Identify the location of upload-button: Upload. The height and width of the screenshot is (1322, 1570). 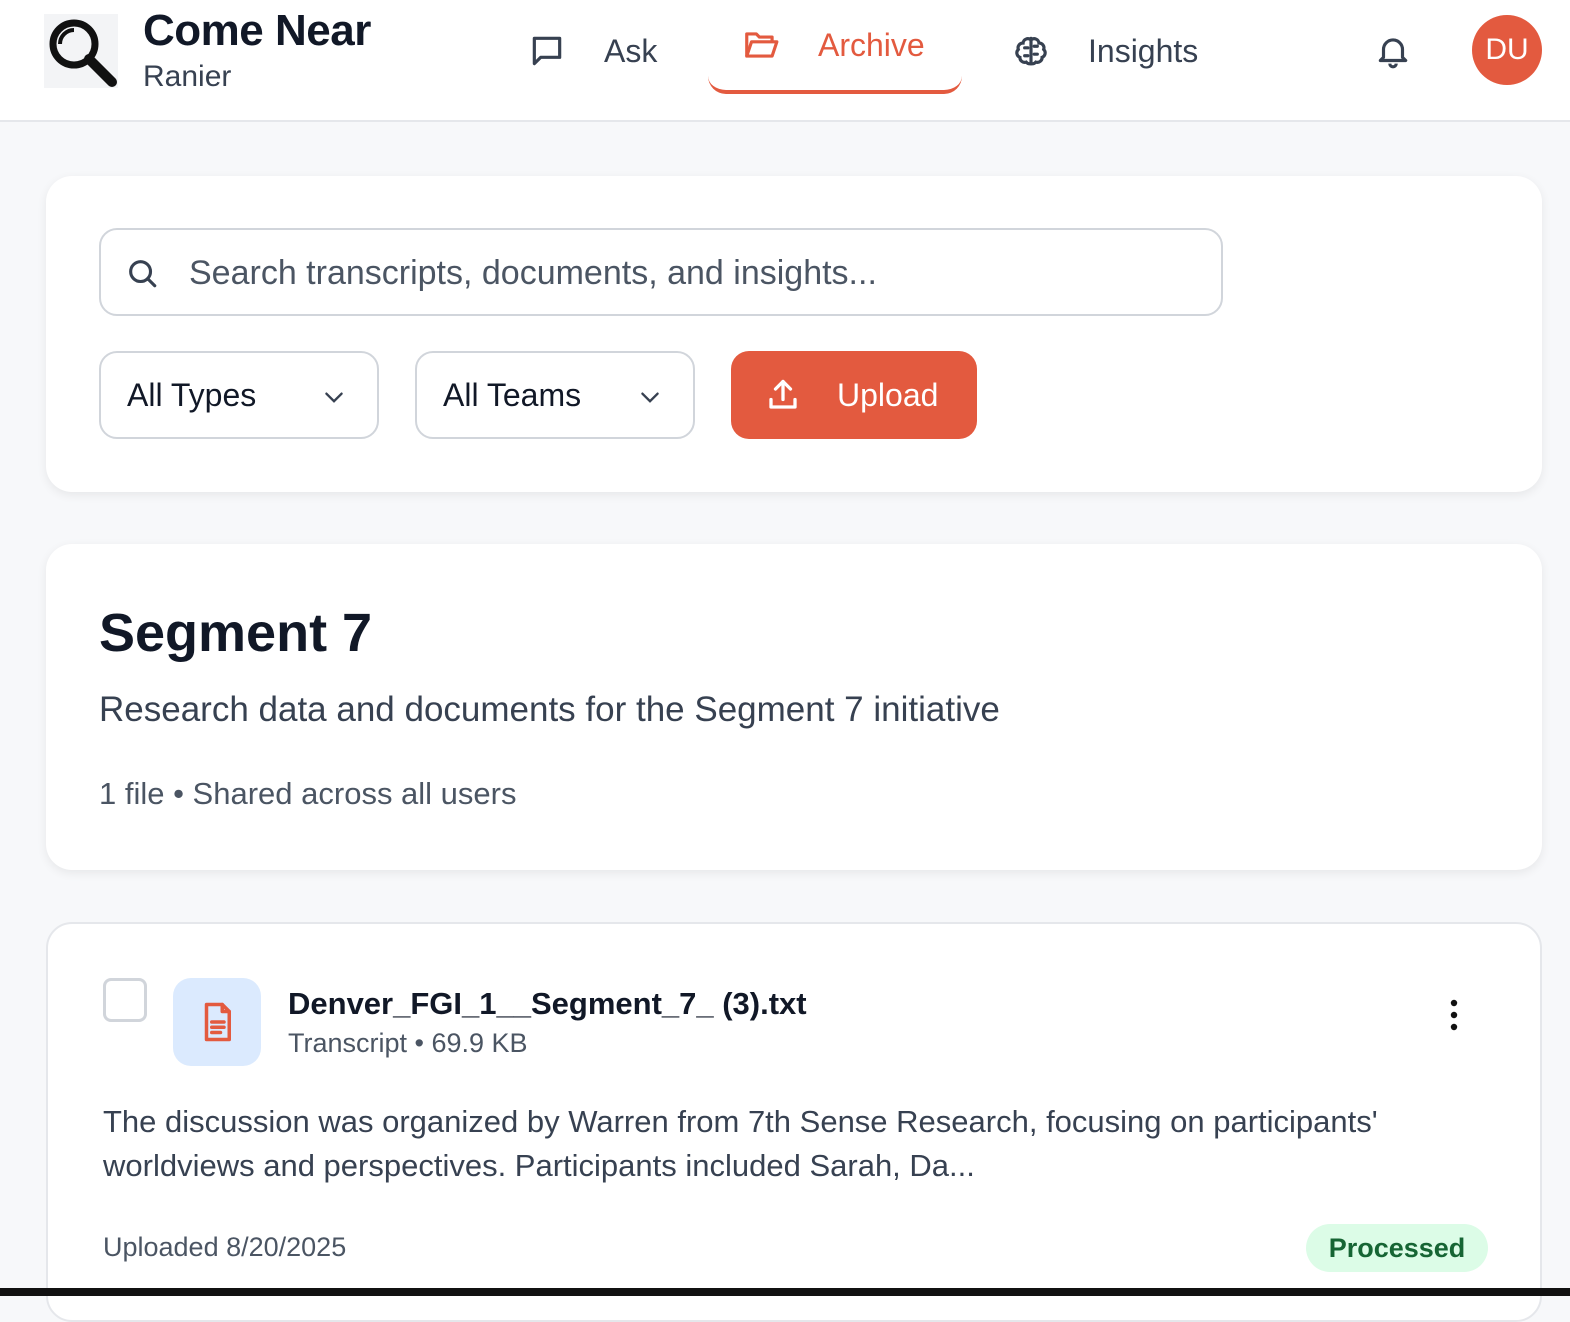
(854, 395).